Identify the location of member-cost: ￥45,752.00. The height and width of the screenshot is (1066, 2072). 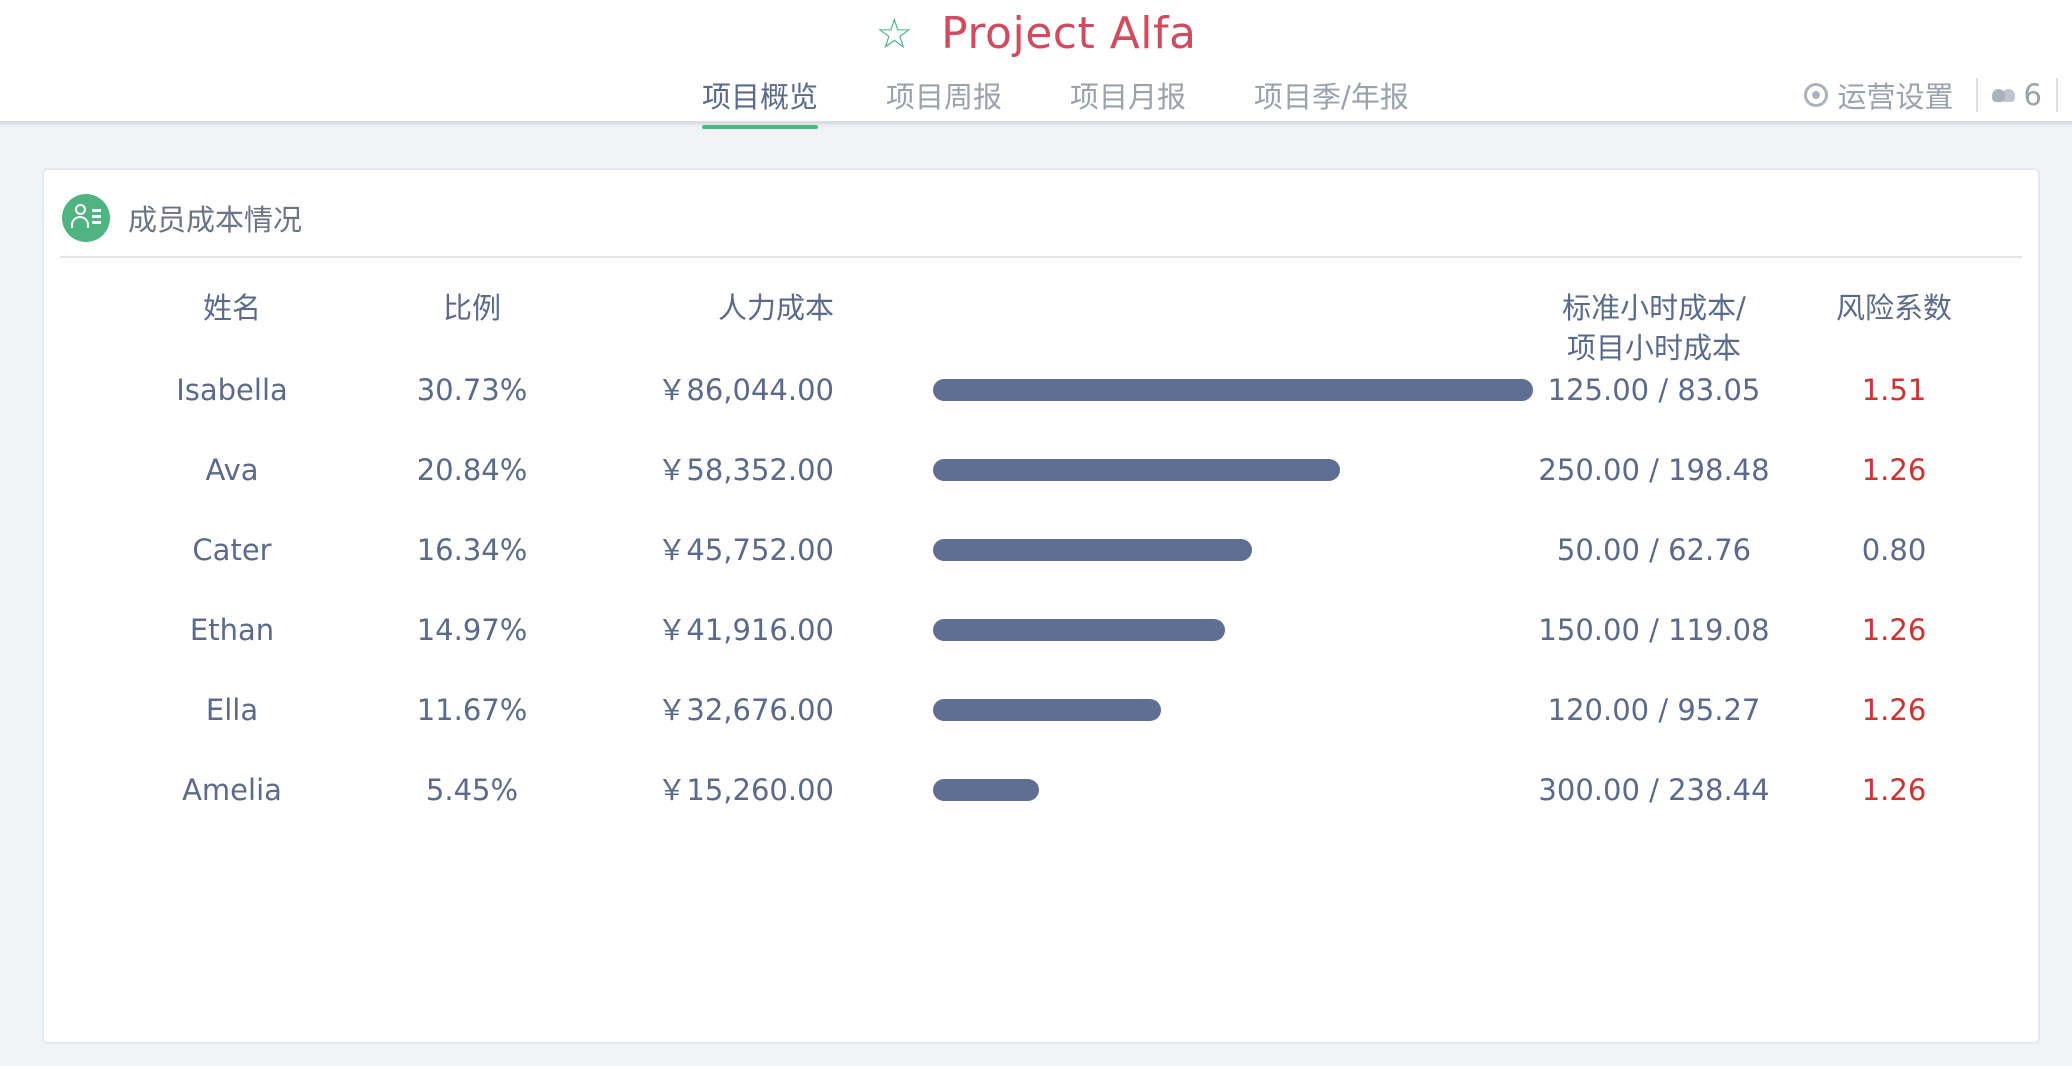
(745, 550).